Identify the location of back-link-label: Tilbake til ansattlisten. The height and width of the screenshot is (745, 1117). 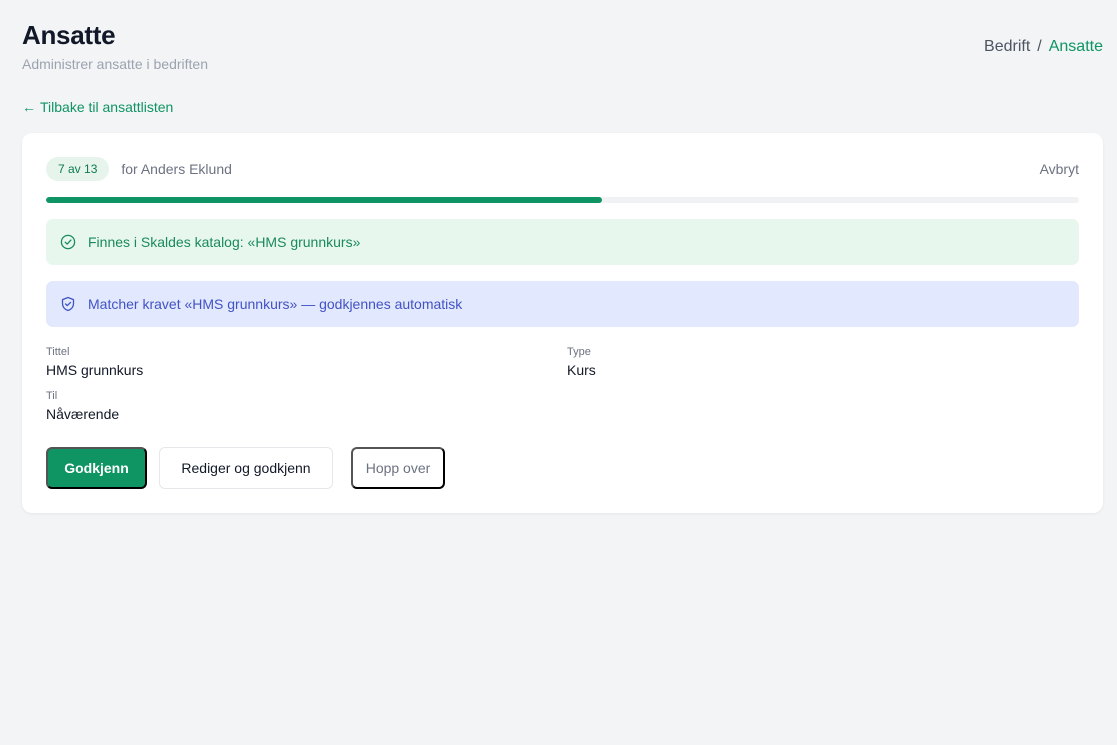
(107, 107).